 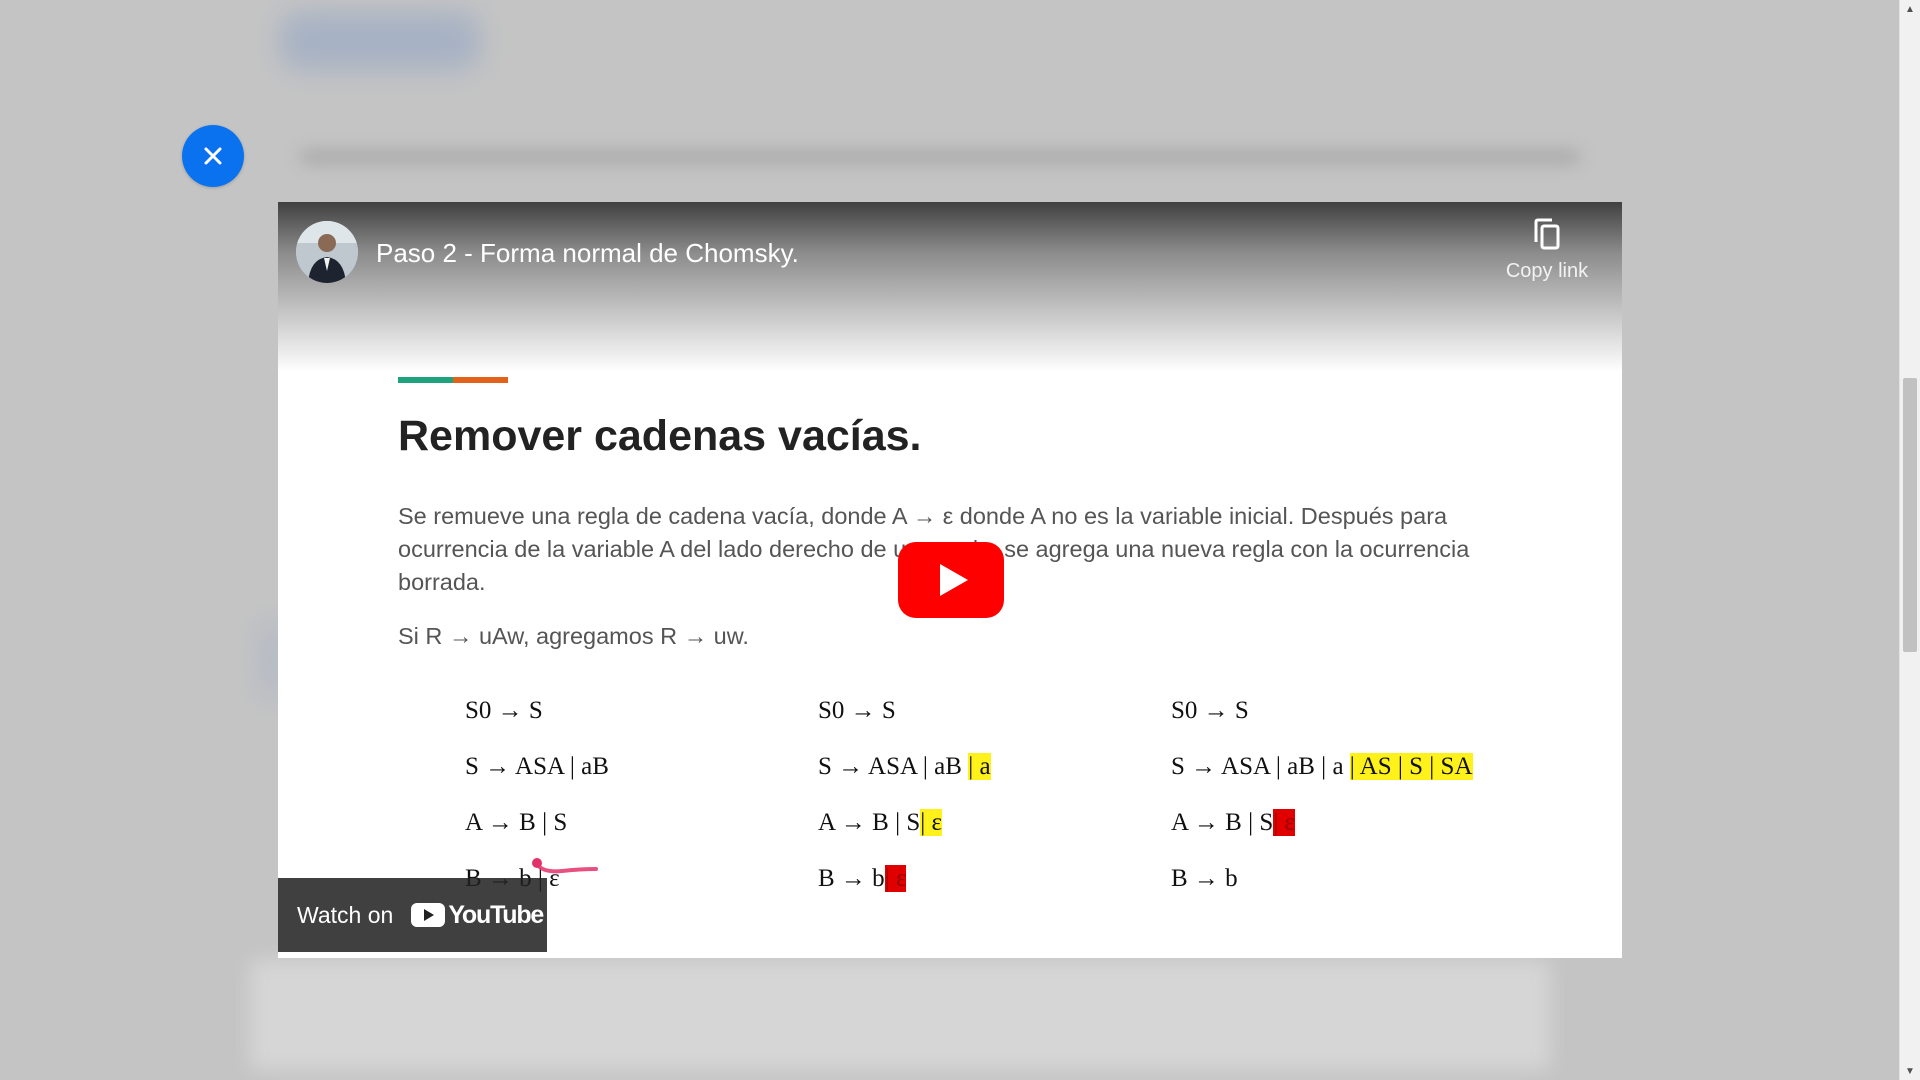 I want to click on video-top-bar, so click(x=950, y=287).